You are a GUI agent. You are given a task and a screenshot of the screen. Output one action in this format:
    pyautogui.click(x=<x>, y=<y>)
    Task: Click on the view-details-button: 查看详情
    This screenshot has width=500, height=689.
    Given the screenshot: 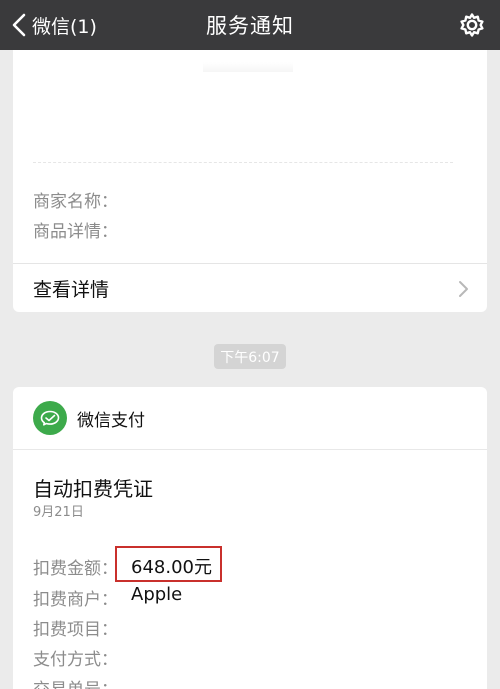 What is the action you would take?
    pyautogui.click(x=250, y=287)
    